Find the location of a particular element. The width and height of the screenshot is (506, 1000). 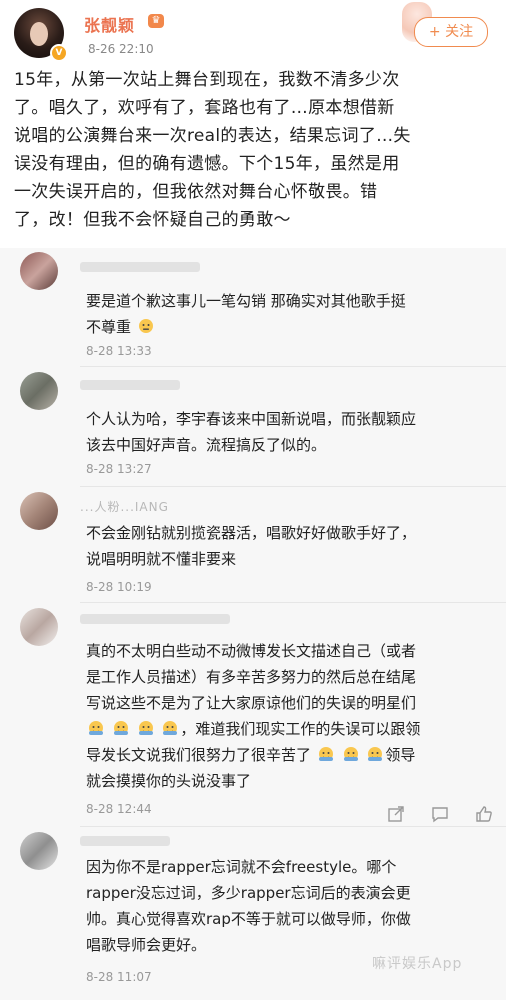

share-icon is located at coordinates (396, 814).